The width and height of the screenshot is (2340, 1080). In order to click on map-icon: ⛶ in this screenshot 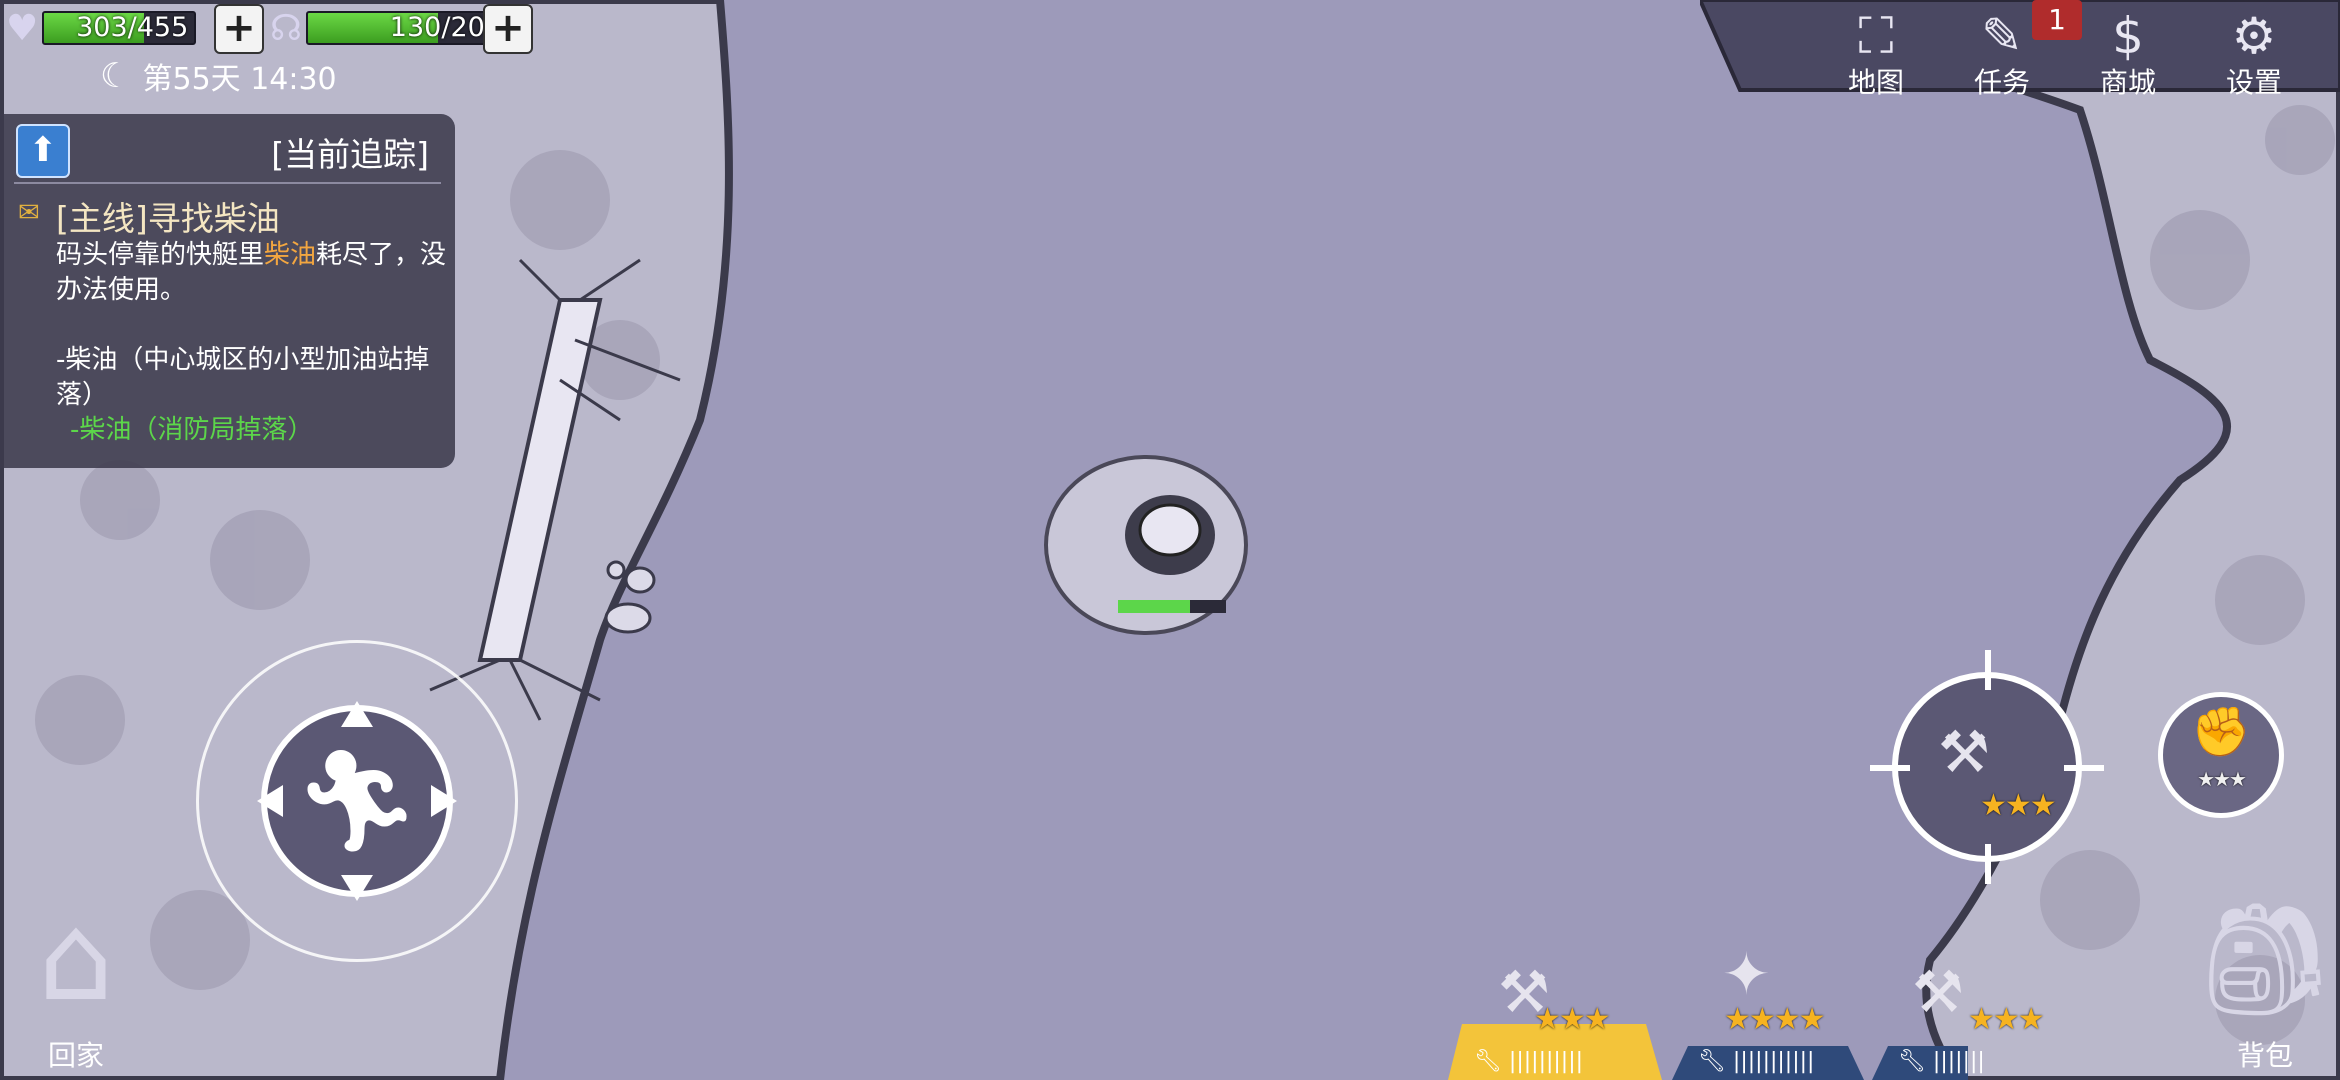, I will do `click(1876, 36)`.